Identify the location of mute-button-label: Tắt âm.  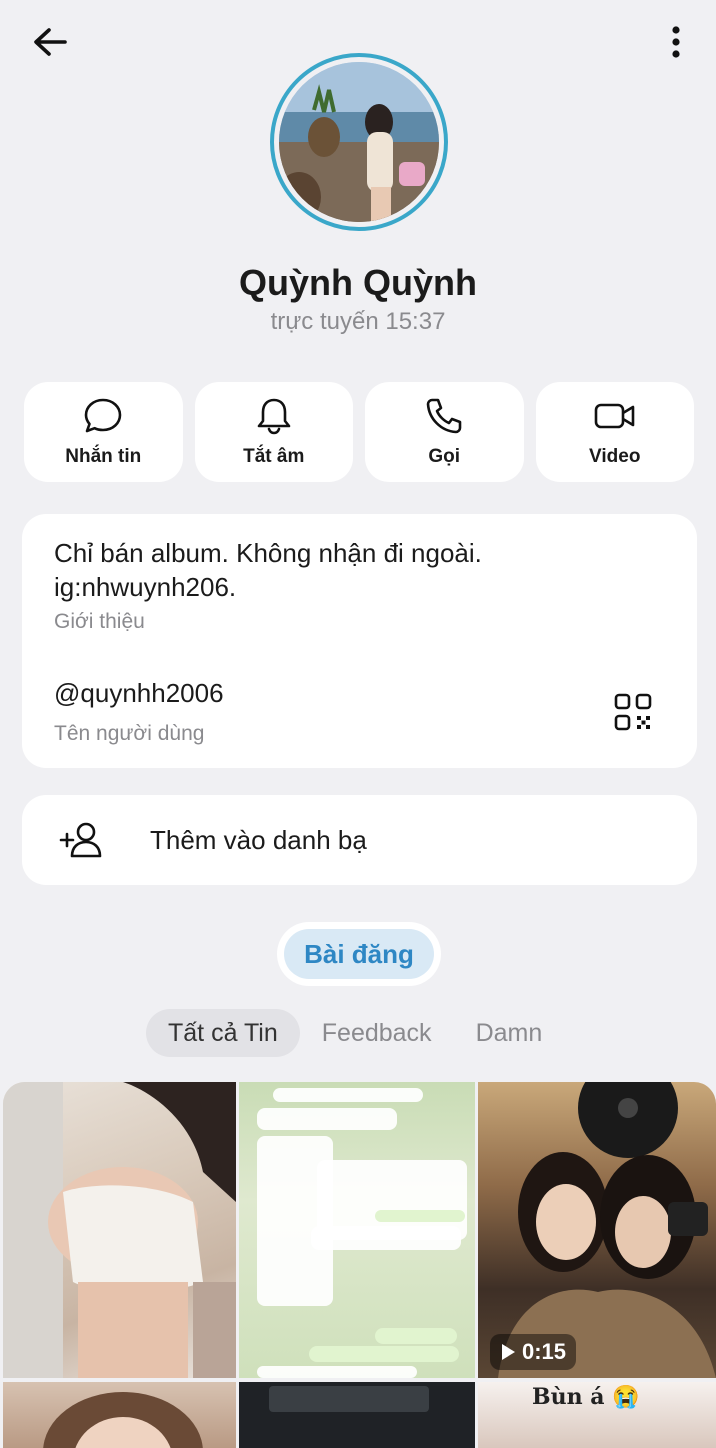
(274, 456).